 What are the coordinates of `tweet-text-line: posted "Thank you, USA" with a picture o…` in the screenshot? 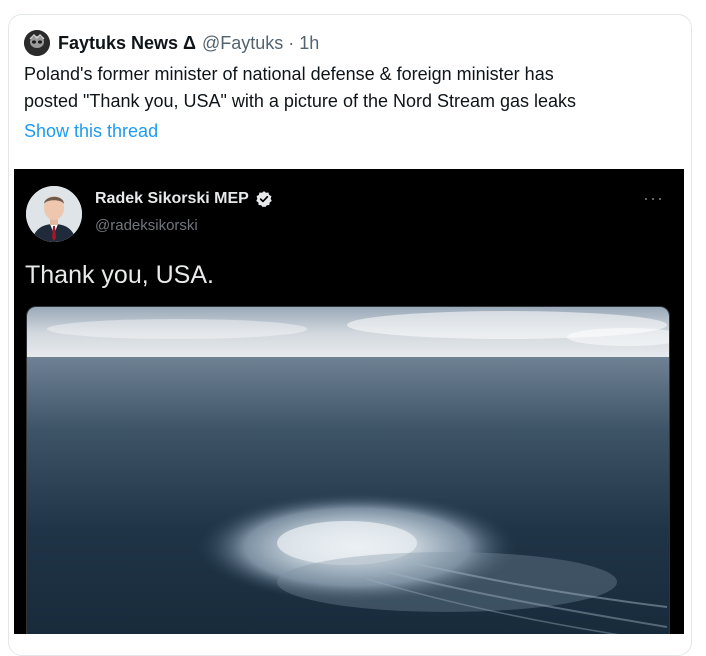 It's located at (300, 101).